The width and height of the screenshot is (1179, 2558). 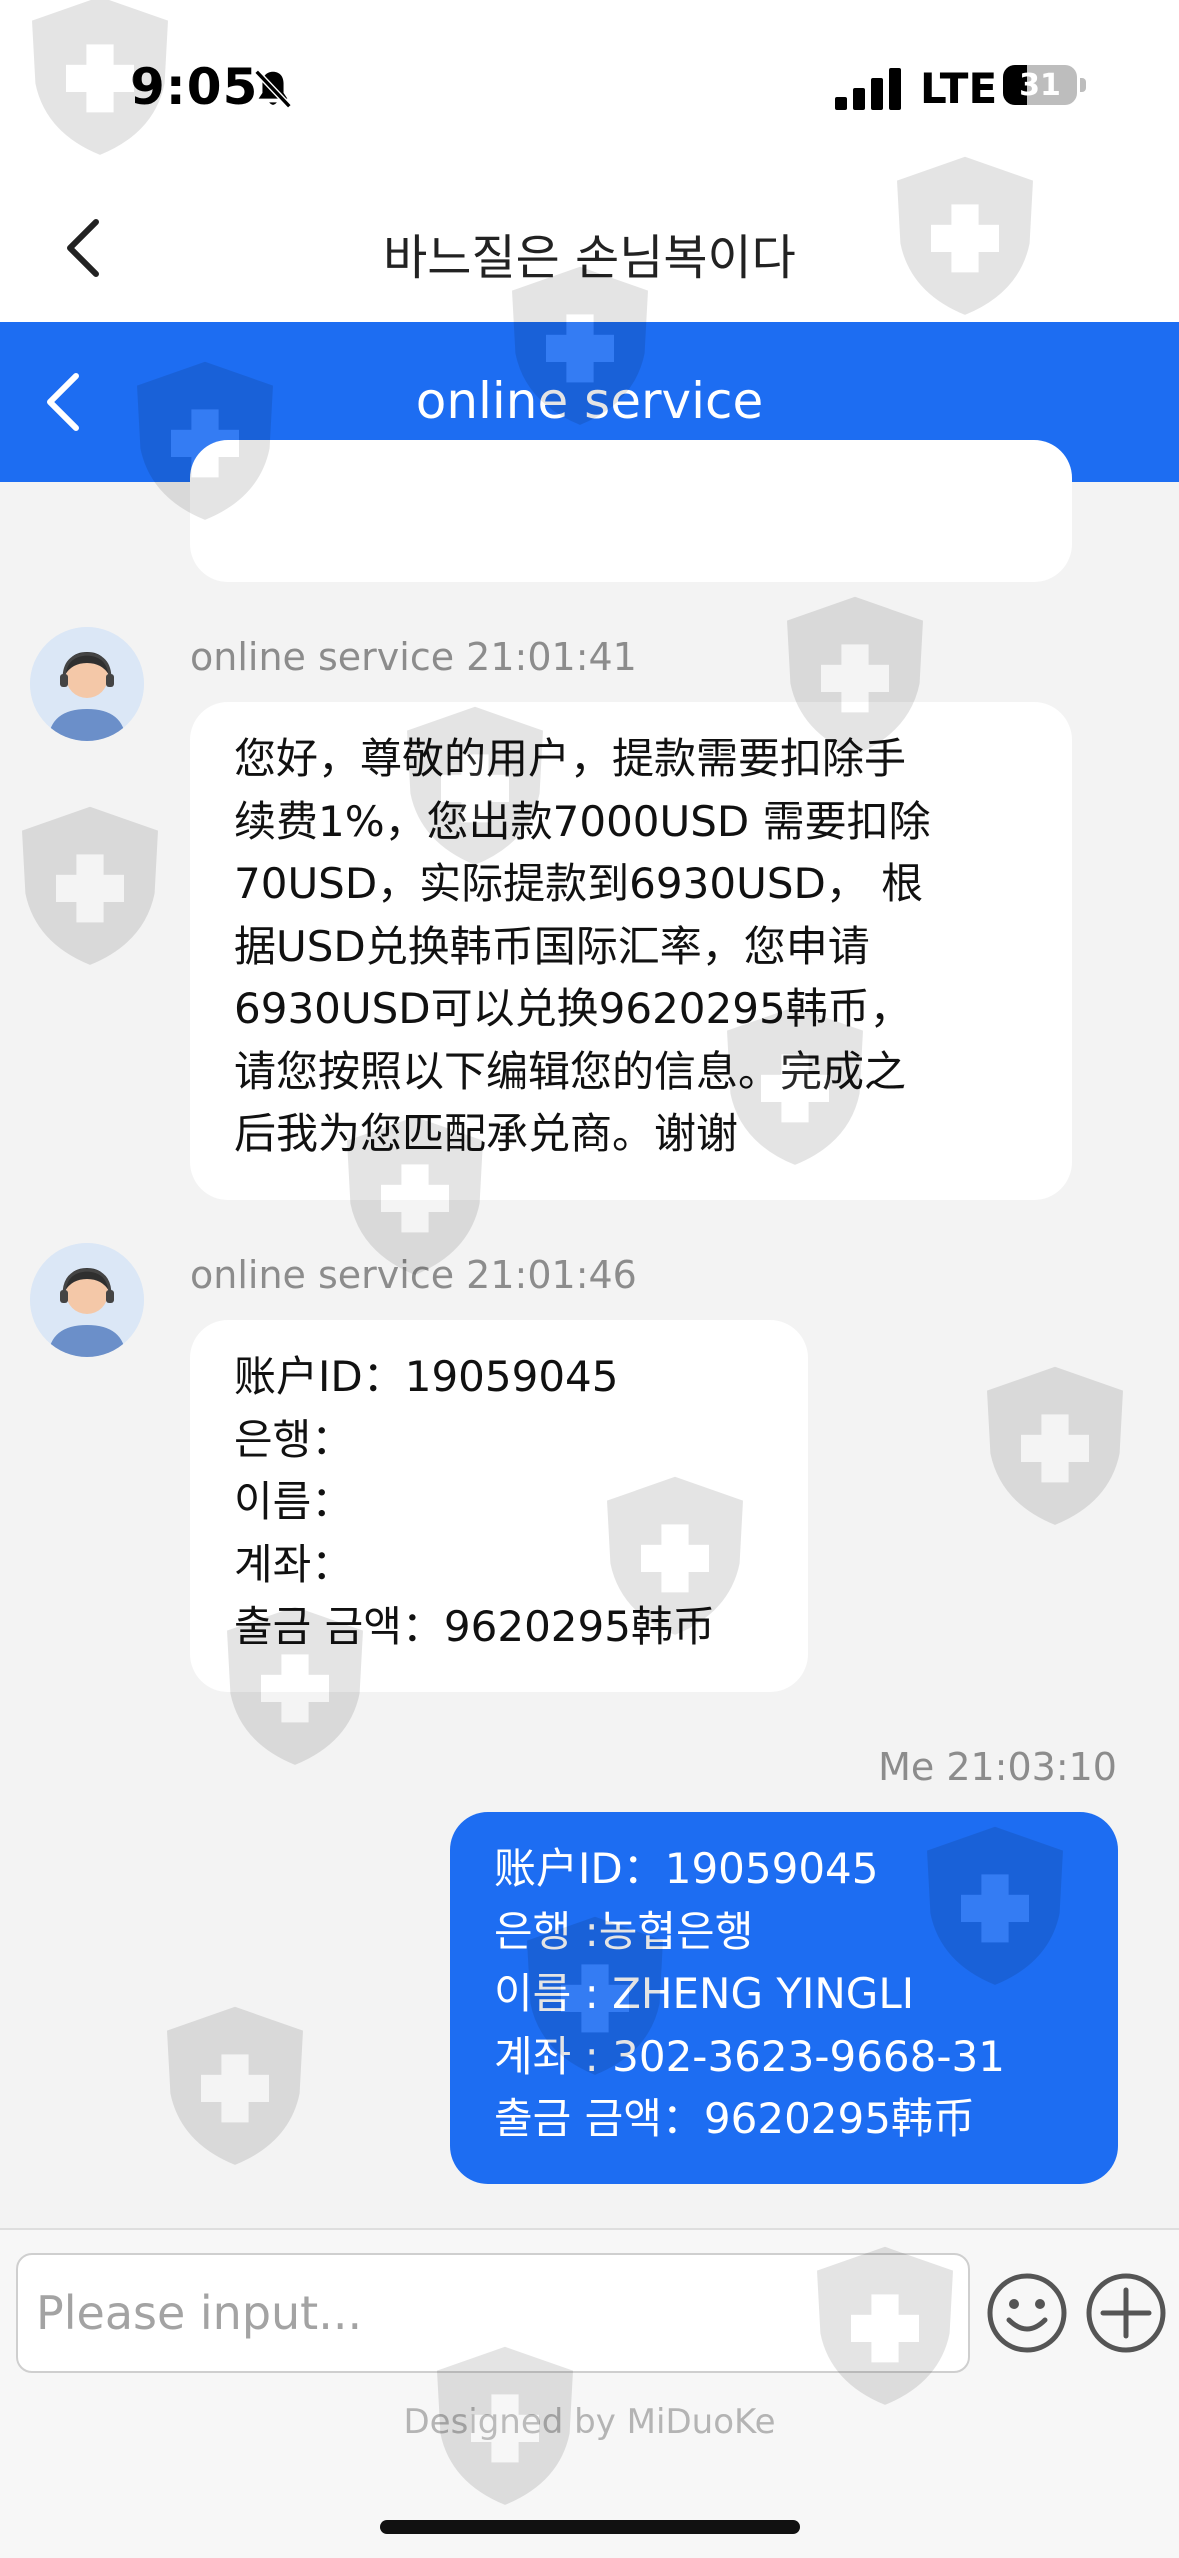 What do you see at coordinates (749, 2056) in the screenshot?
I see `message-line: 계좌 : 302-3623-9668-31` at bounding box center [749, 2056].